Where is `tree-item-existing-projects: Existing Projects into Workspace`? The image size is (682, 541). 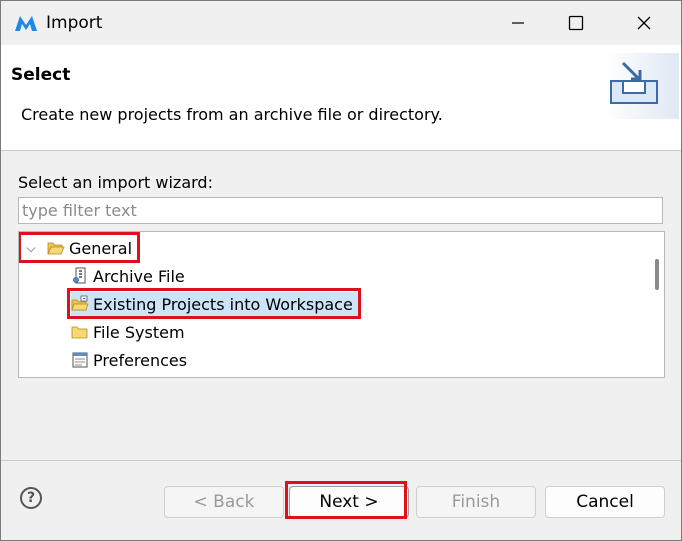 tree-item-existing-projects: Existing Projects into Workspace is located at coordinates (215, 304).